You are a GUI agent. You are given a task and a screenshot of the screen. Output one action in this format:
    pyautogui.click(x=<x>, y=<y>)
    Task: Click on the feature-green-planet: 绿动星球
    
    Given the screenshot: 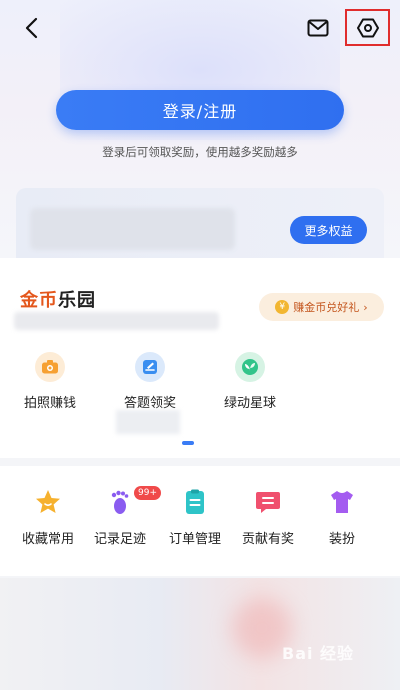 What is the action you would take?
    pyautogui.click(x=250, y=381)
    